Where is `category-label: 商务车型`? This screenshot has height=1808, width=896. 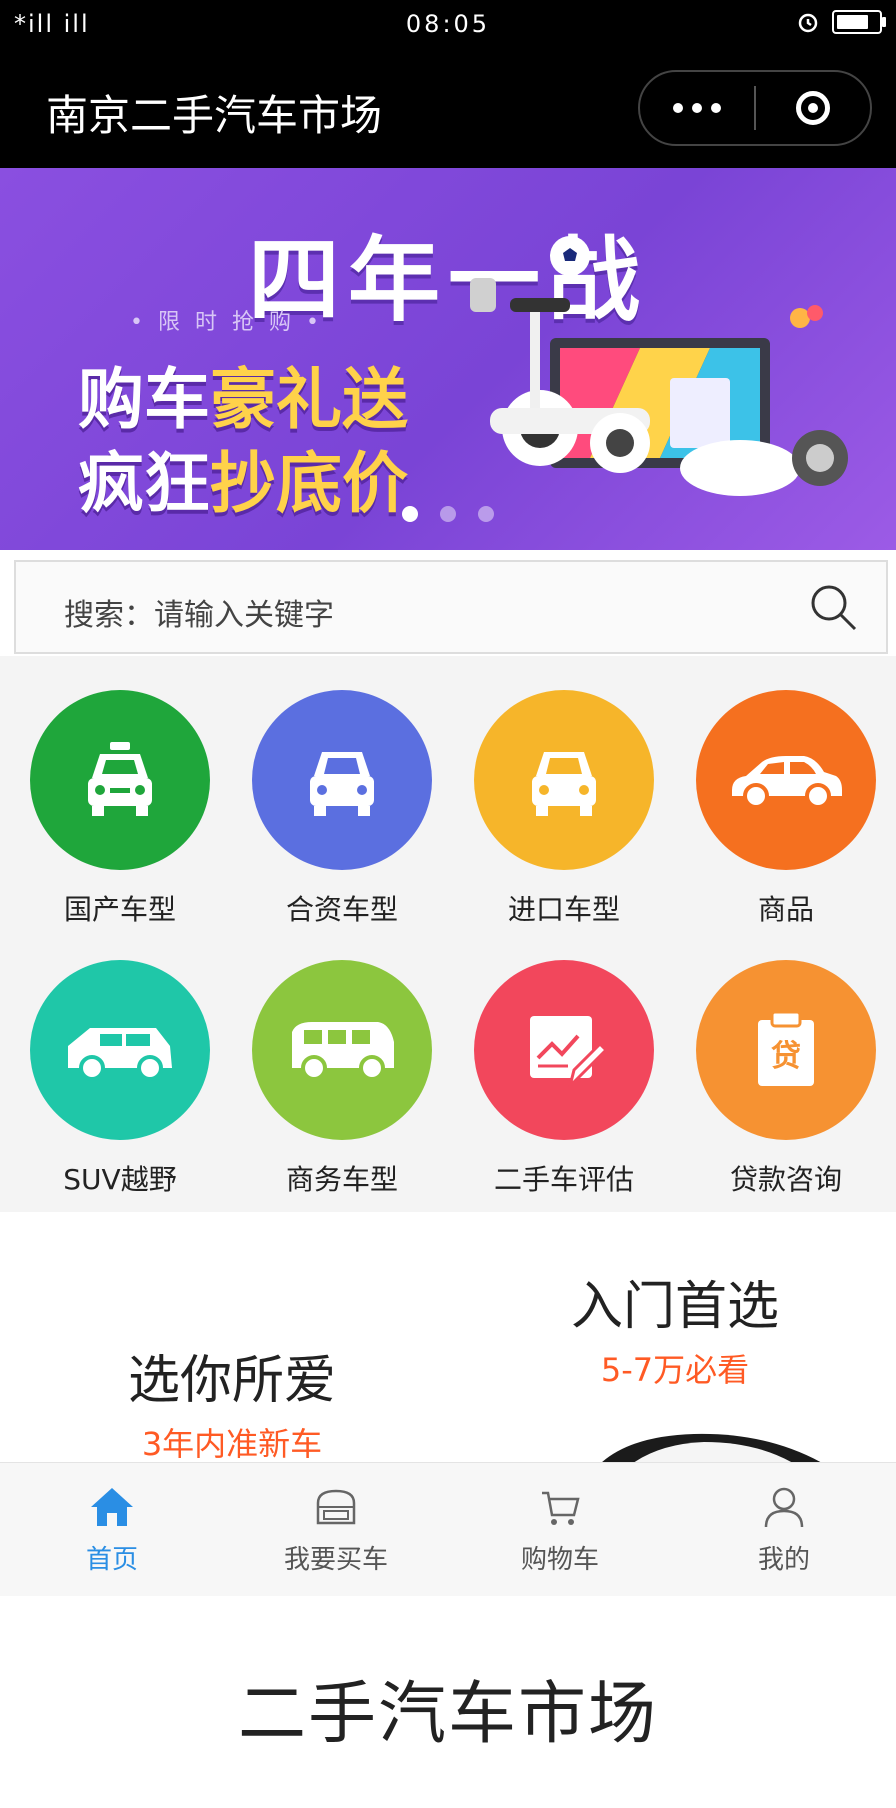 category-label: 商务车型 is located at coordinates (341, 1179).